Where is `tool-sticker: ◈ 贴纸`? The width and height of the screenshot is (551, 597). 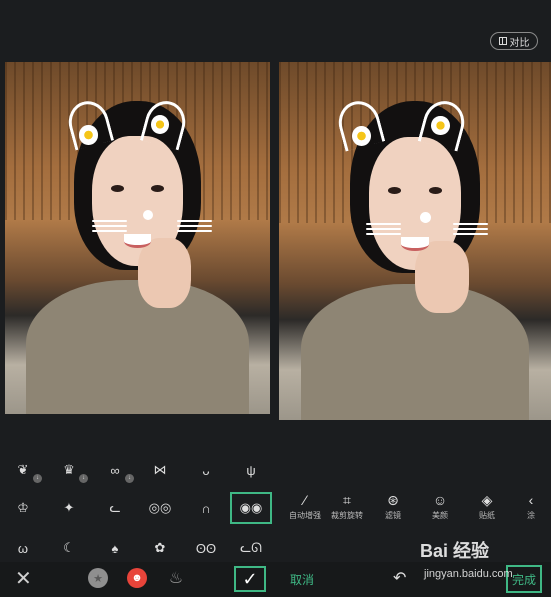 tool-sticker: ◈ 贴纸 is located at coordinates (487, 505).